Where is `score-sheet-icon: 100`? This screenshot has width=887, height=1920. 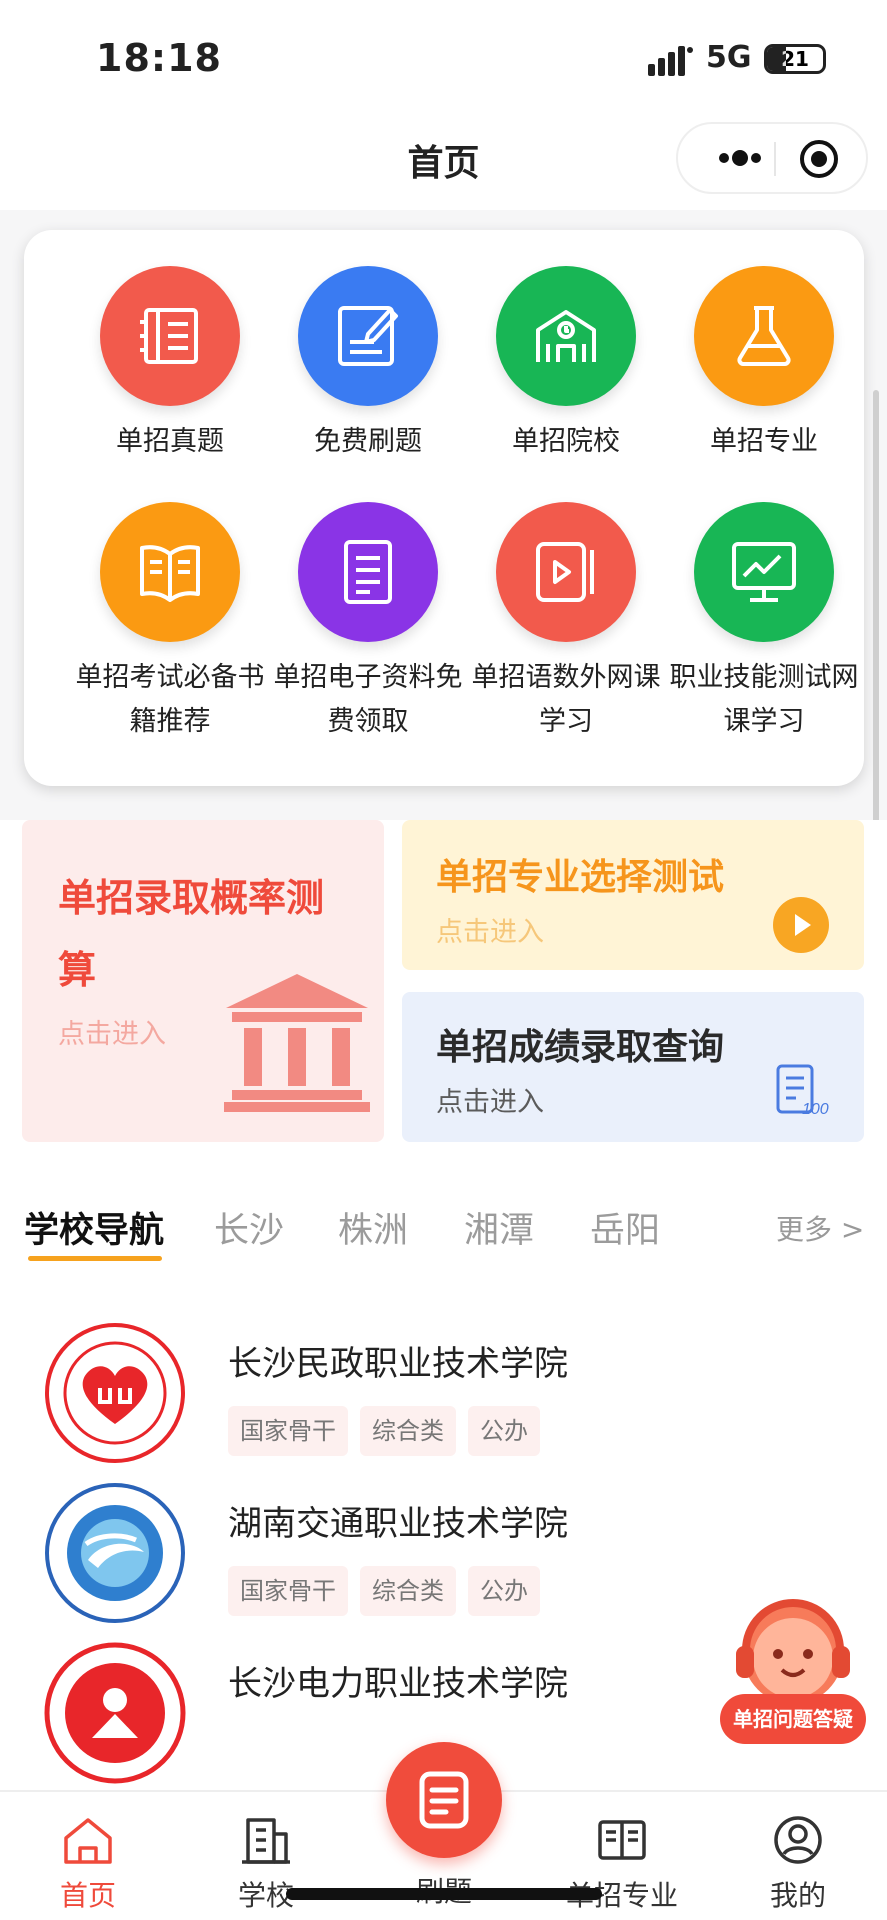
score-sheet-icon: 100 is located at coordinates (802, 1091).